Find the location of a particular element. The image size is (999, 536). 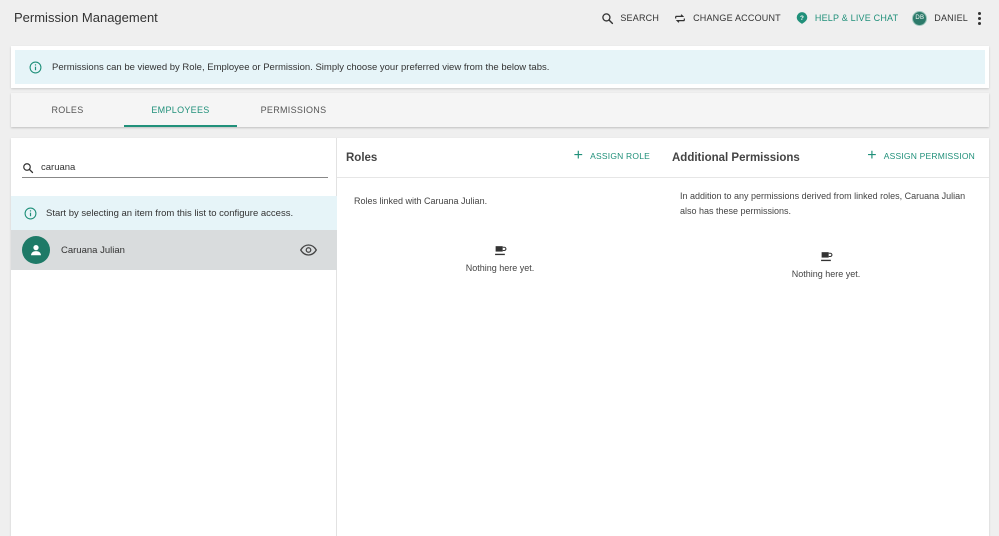

swap-icon is located at coordinates (680, 18).